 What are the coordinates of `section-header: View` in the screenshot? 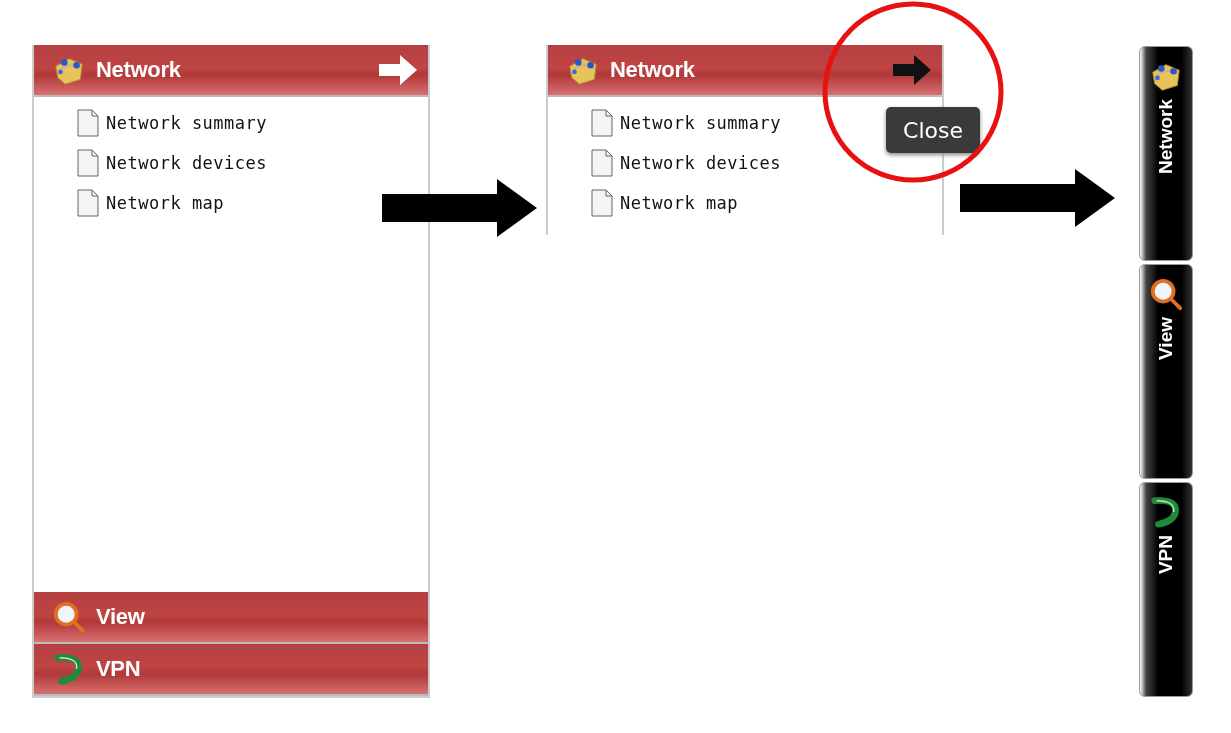 It's located at (231, 618).